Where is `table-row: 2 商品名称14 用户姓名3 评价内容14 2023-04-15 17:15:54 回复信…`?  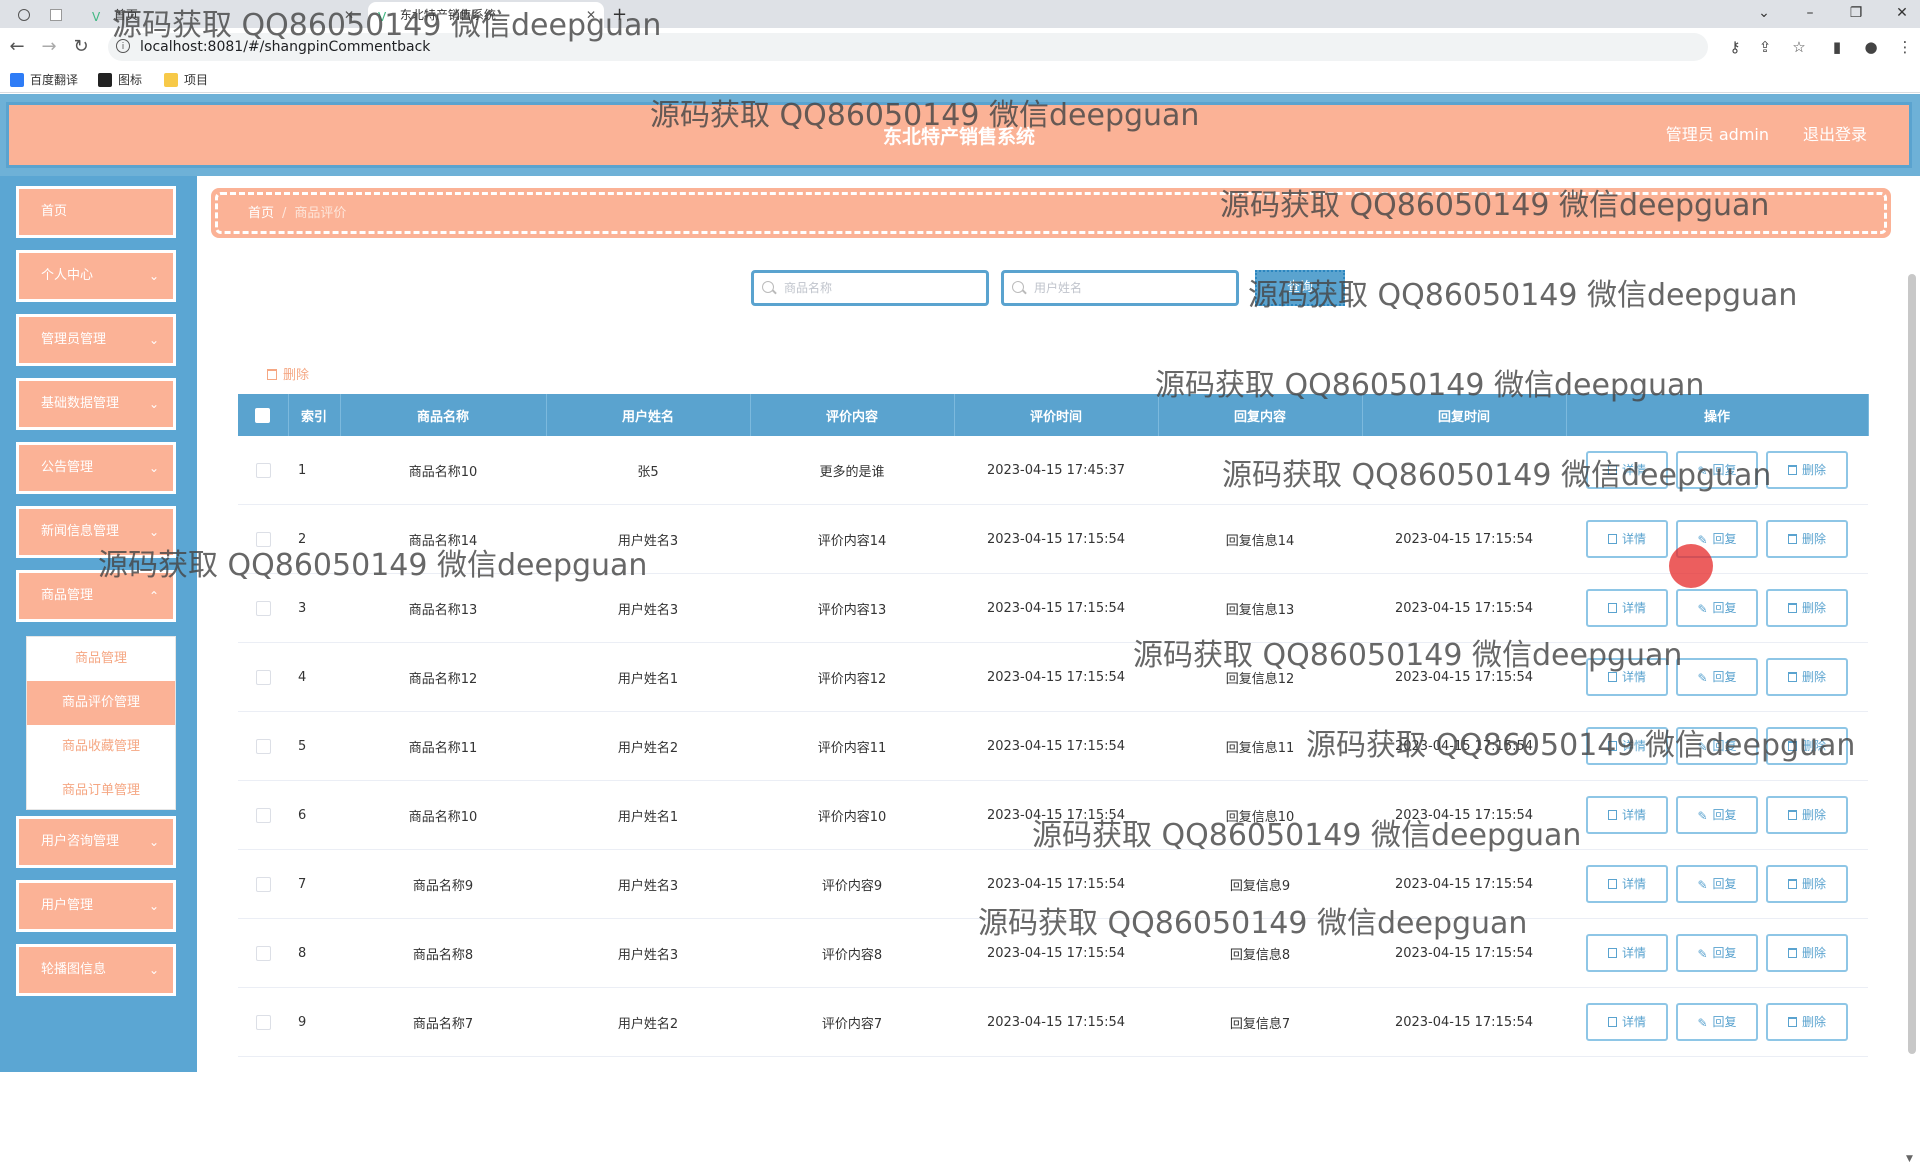
table-row: 2 商品名称14 用户姓名3 评价内容14 2023-04-15 17:15:54 回复信… is located at coordinates (1053, 539).